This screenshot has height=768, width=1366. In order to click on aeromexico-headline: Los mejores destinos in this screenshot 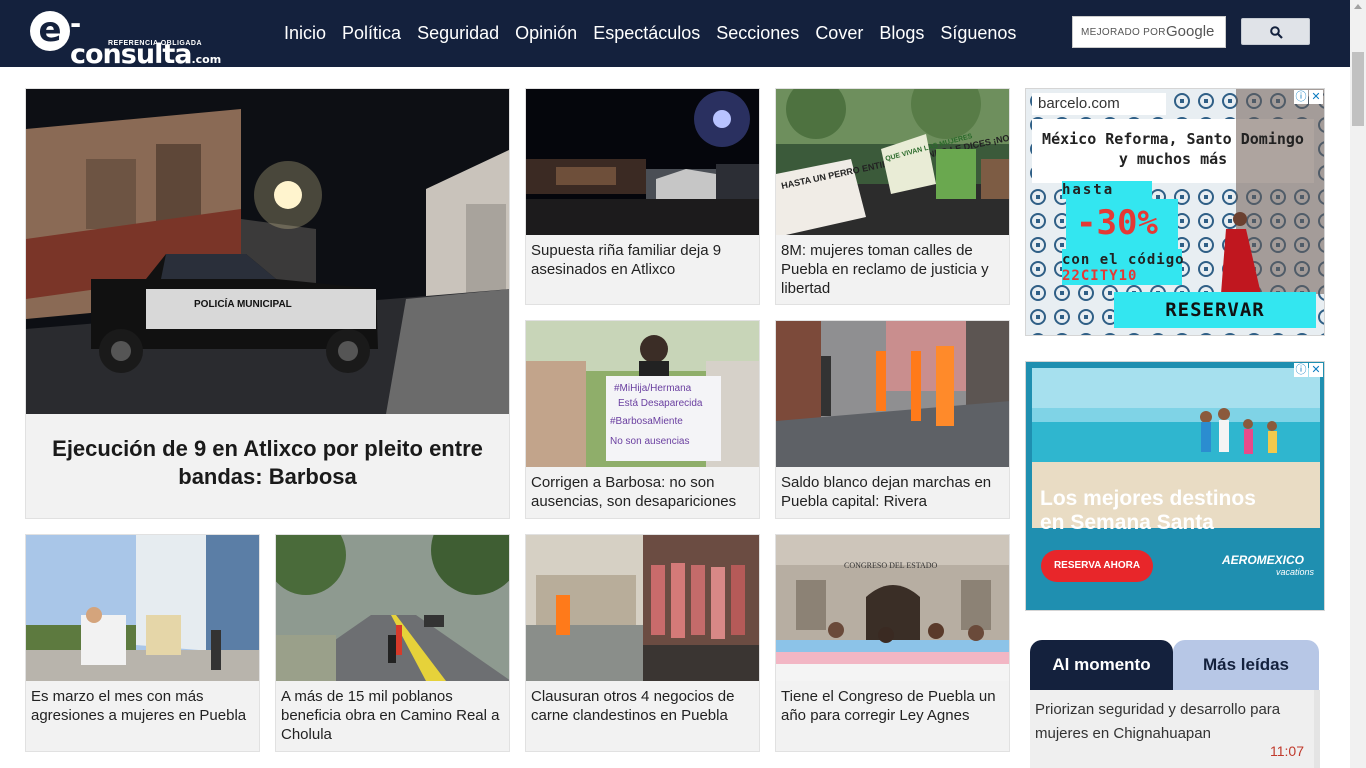, I will do `click(1148, 498)`.